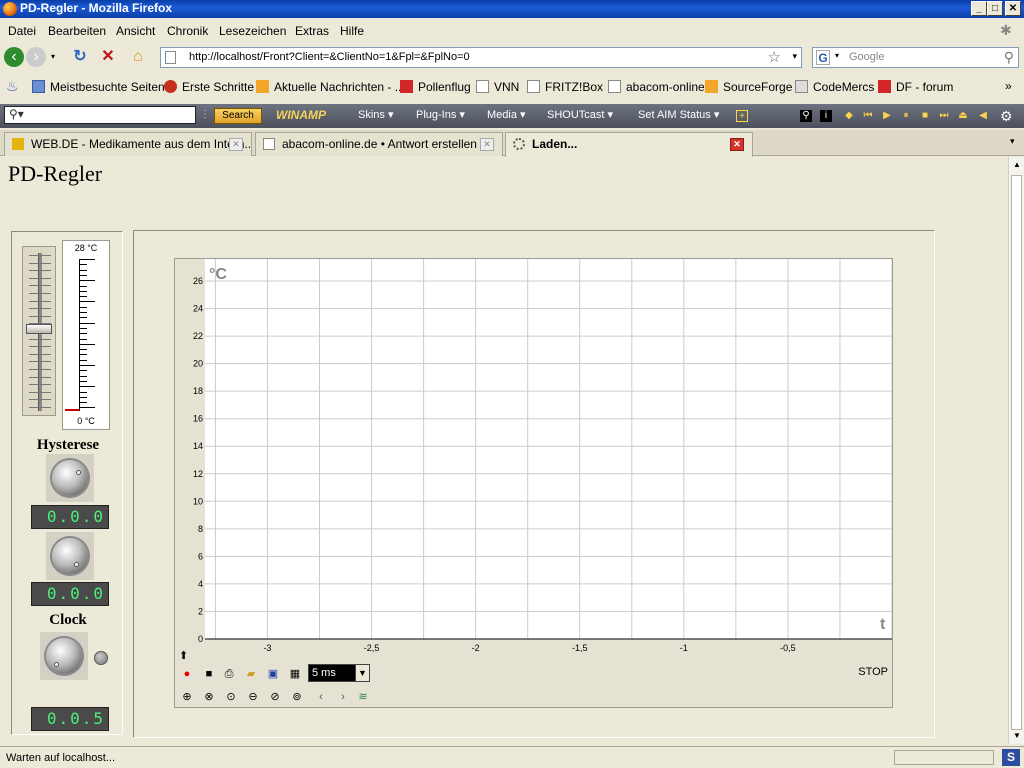  I want to click on home-button: ⌂, so click(138, 57).